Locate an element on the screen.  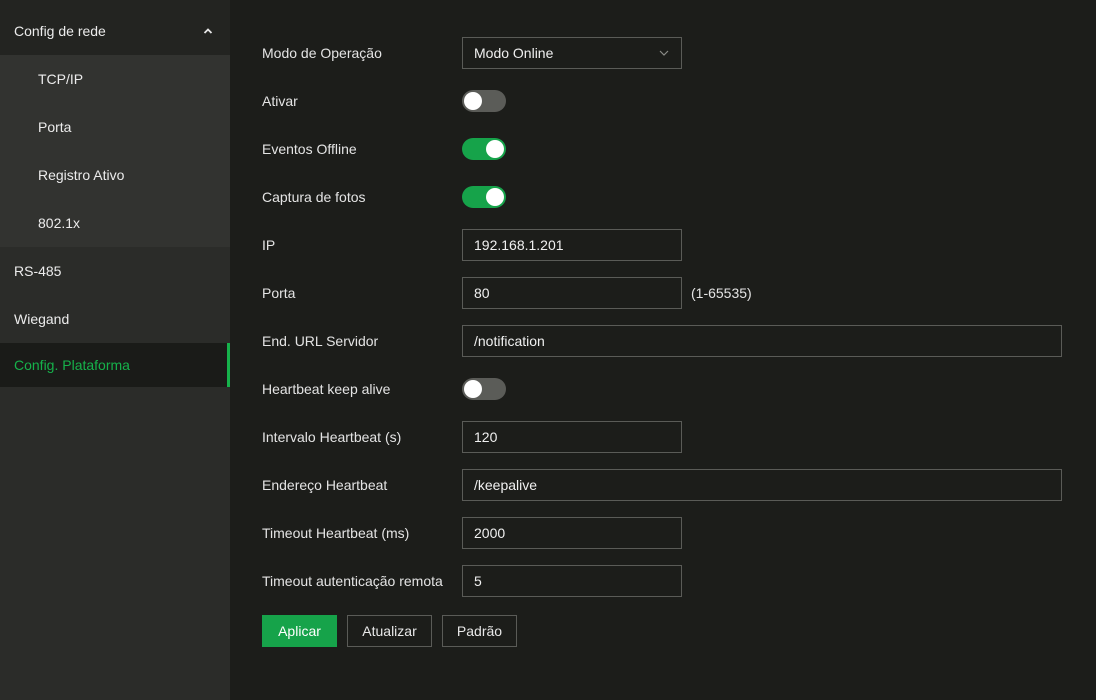
row-modo-operacao: Modo de Operação Modo Online is located at coordinates (472, 53).